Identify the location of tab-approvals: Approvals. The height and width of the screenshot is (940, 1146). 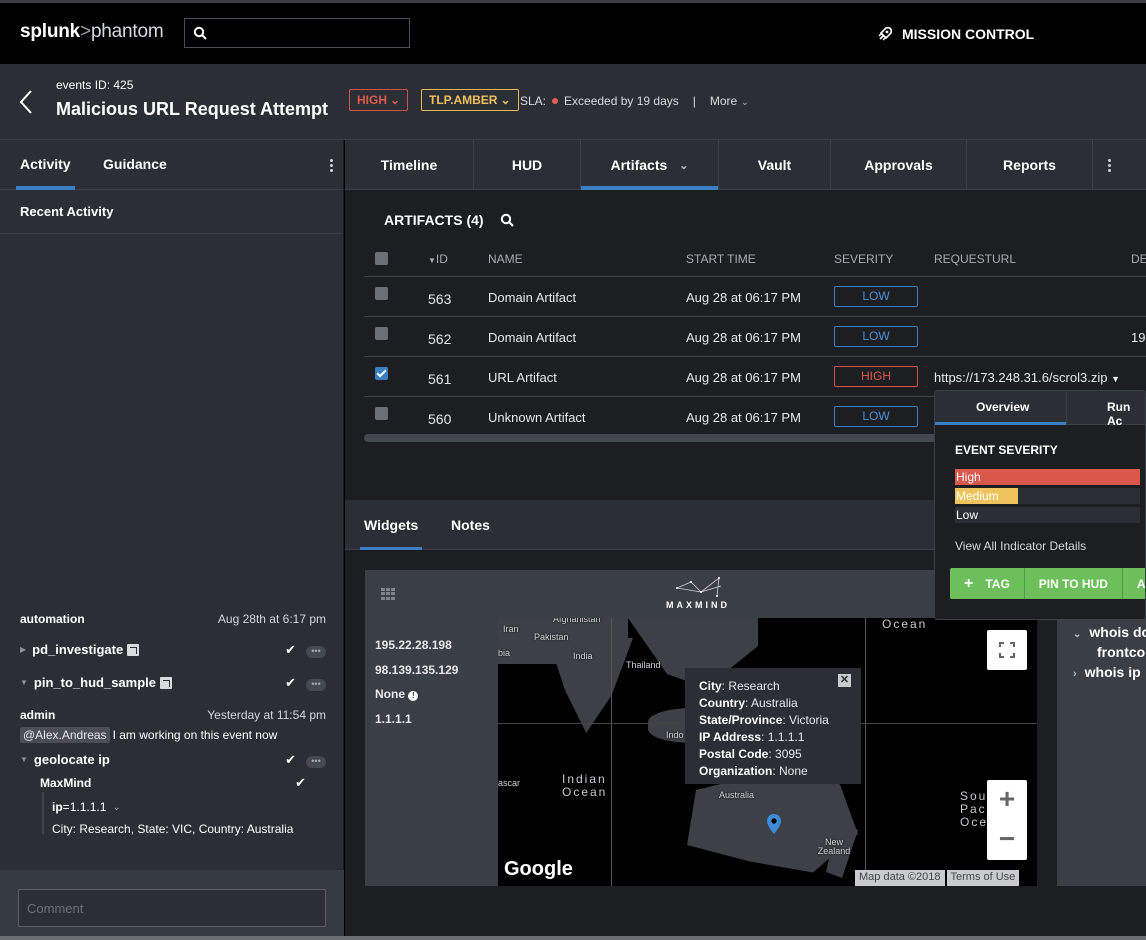
(899, 165).